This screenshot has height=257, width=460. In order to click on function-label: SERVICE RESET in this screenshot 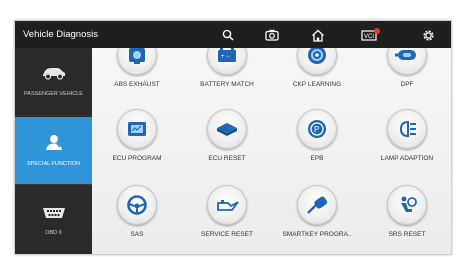, I will do `click(227, 234)`.